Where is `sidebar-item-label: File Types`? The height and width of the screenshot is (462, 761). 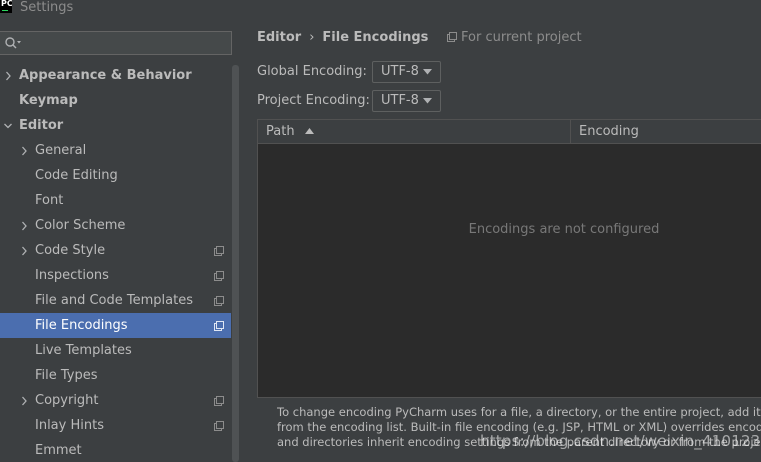
sidebar-item-label: File Types is located at coordinates (66, 375).